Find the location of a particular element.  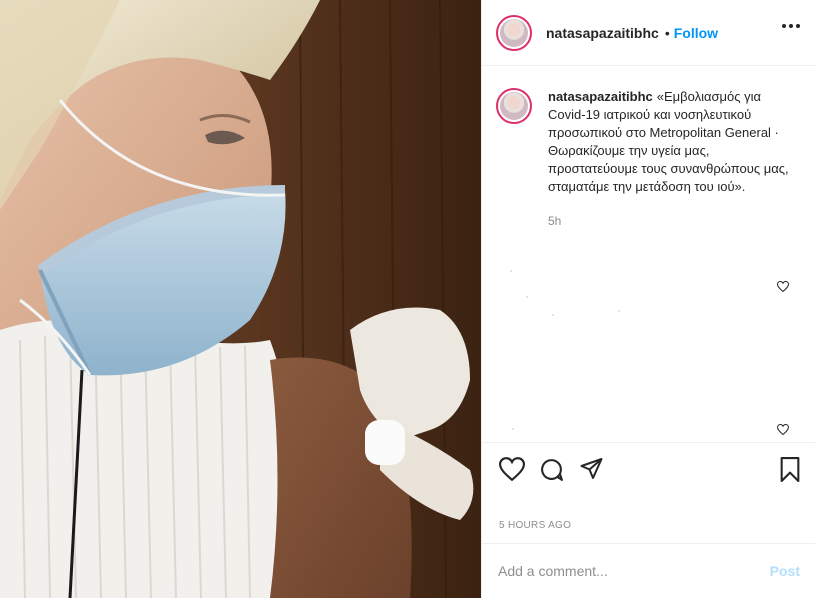

action-bar is located at coordinates (648, 471).